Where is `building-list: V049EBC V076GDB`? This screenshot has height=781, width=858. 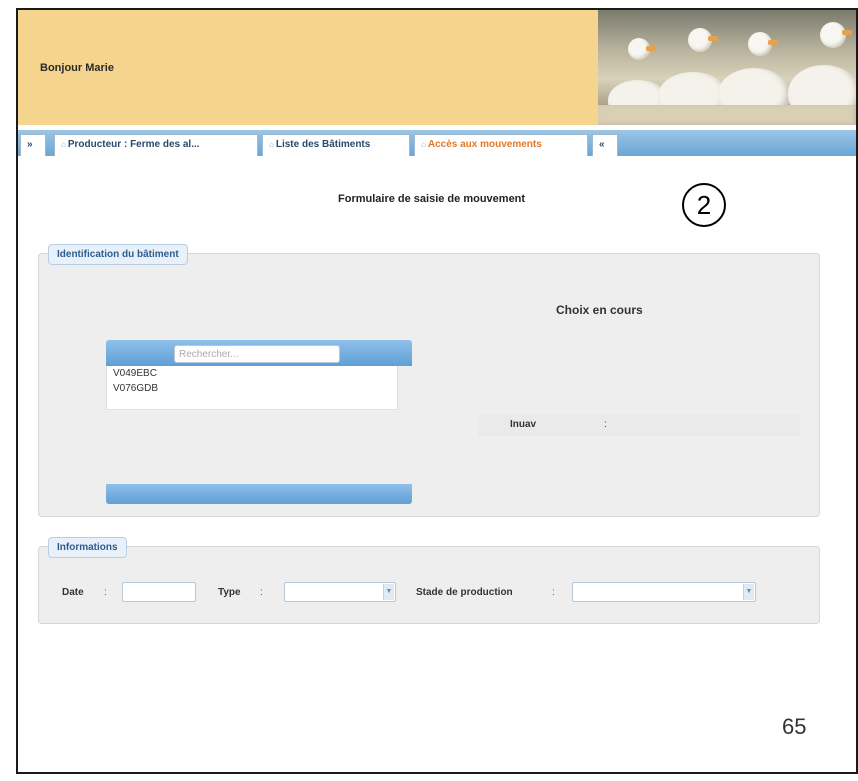
building-list: V049EBC V076GDB is located at coordinates (252, 388).